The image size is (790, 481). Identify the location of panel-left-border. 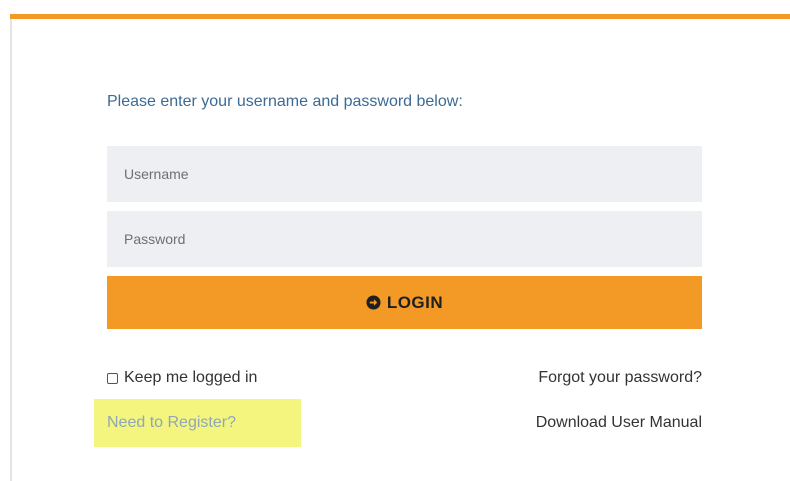
(11, 247).